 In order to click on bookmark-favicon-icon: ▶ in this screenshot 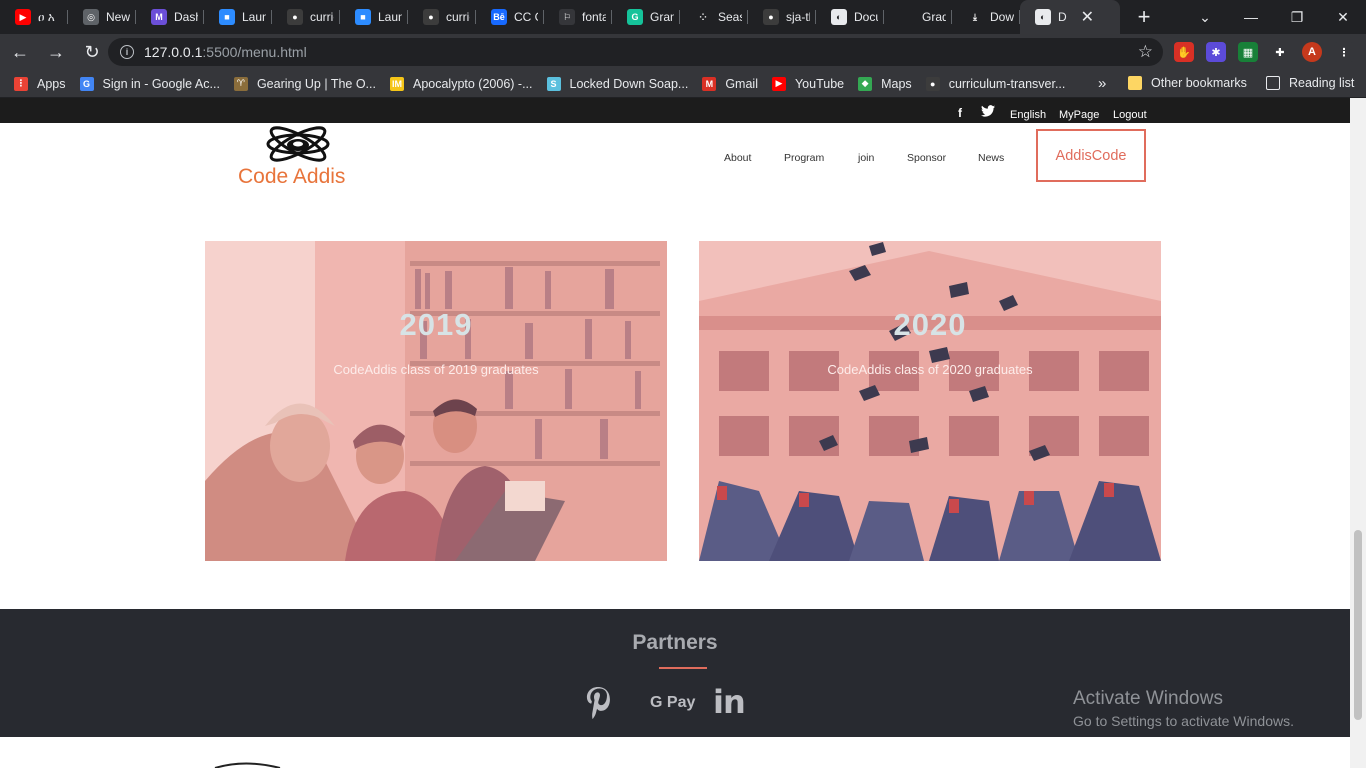, I will do `click(778, 83)`.